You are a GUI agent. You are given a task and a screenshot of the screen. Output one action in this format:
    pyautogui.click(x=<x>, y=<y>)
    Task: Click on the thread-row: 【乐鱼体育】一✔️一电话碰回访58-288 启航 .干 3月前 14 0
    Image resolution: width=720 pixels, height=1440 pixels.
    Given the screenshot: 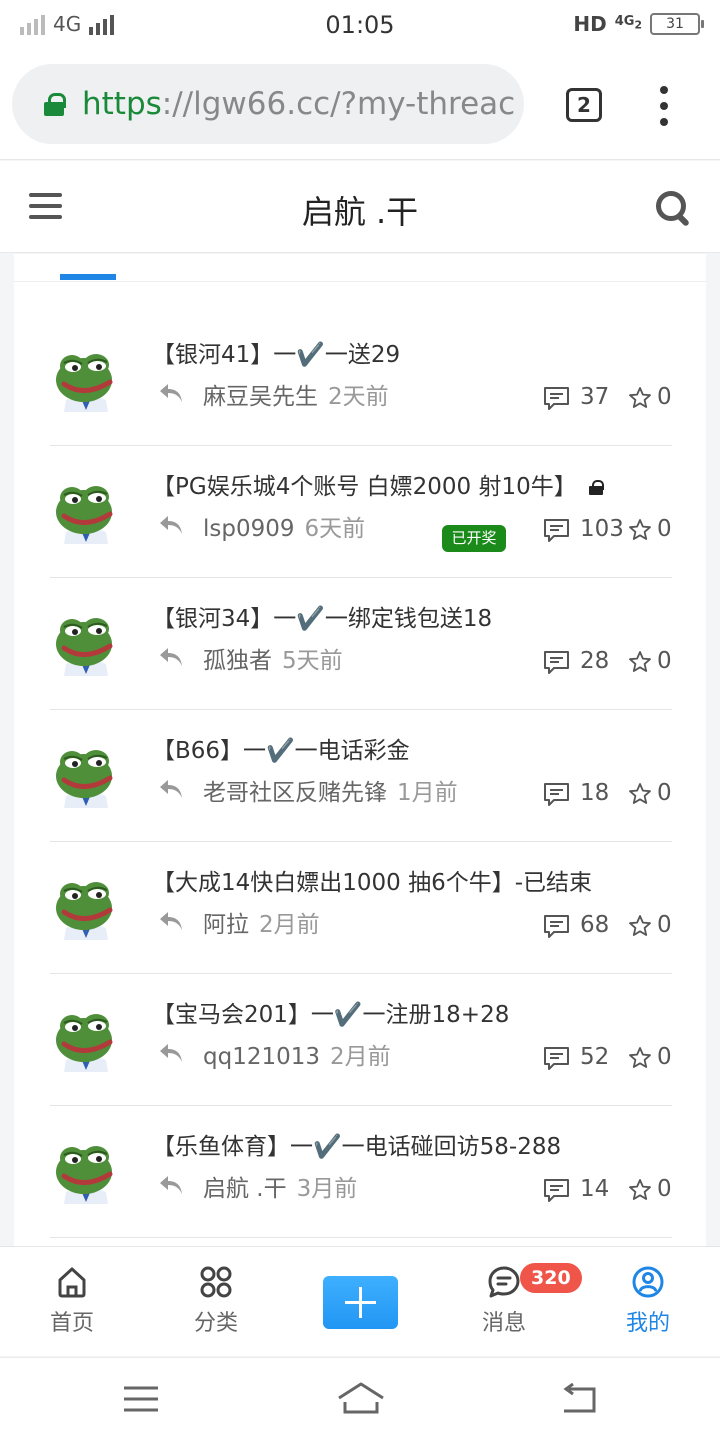 What is the action you would take?
    pyautogui.click(x=361, y=1172)
    